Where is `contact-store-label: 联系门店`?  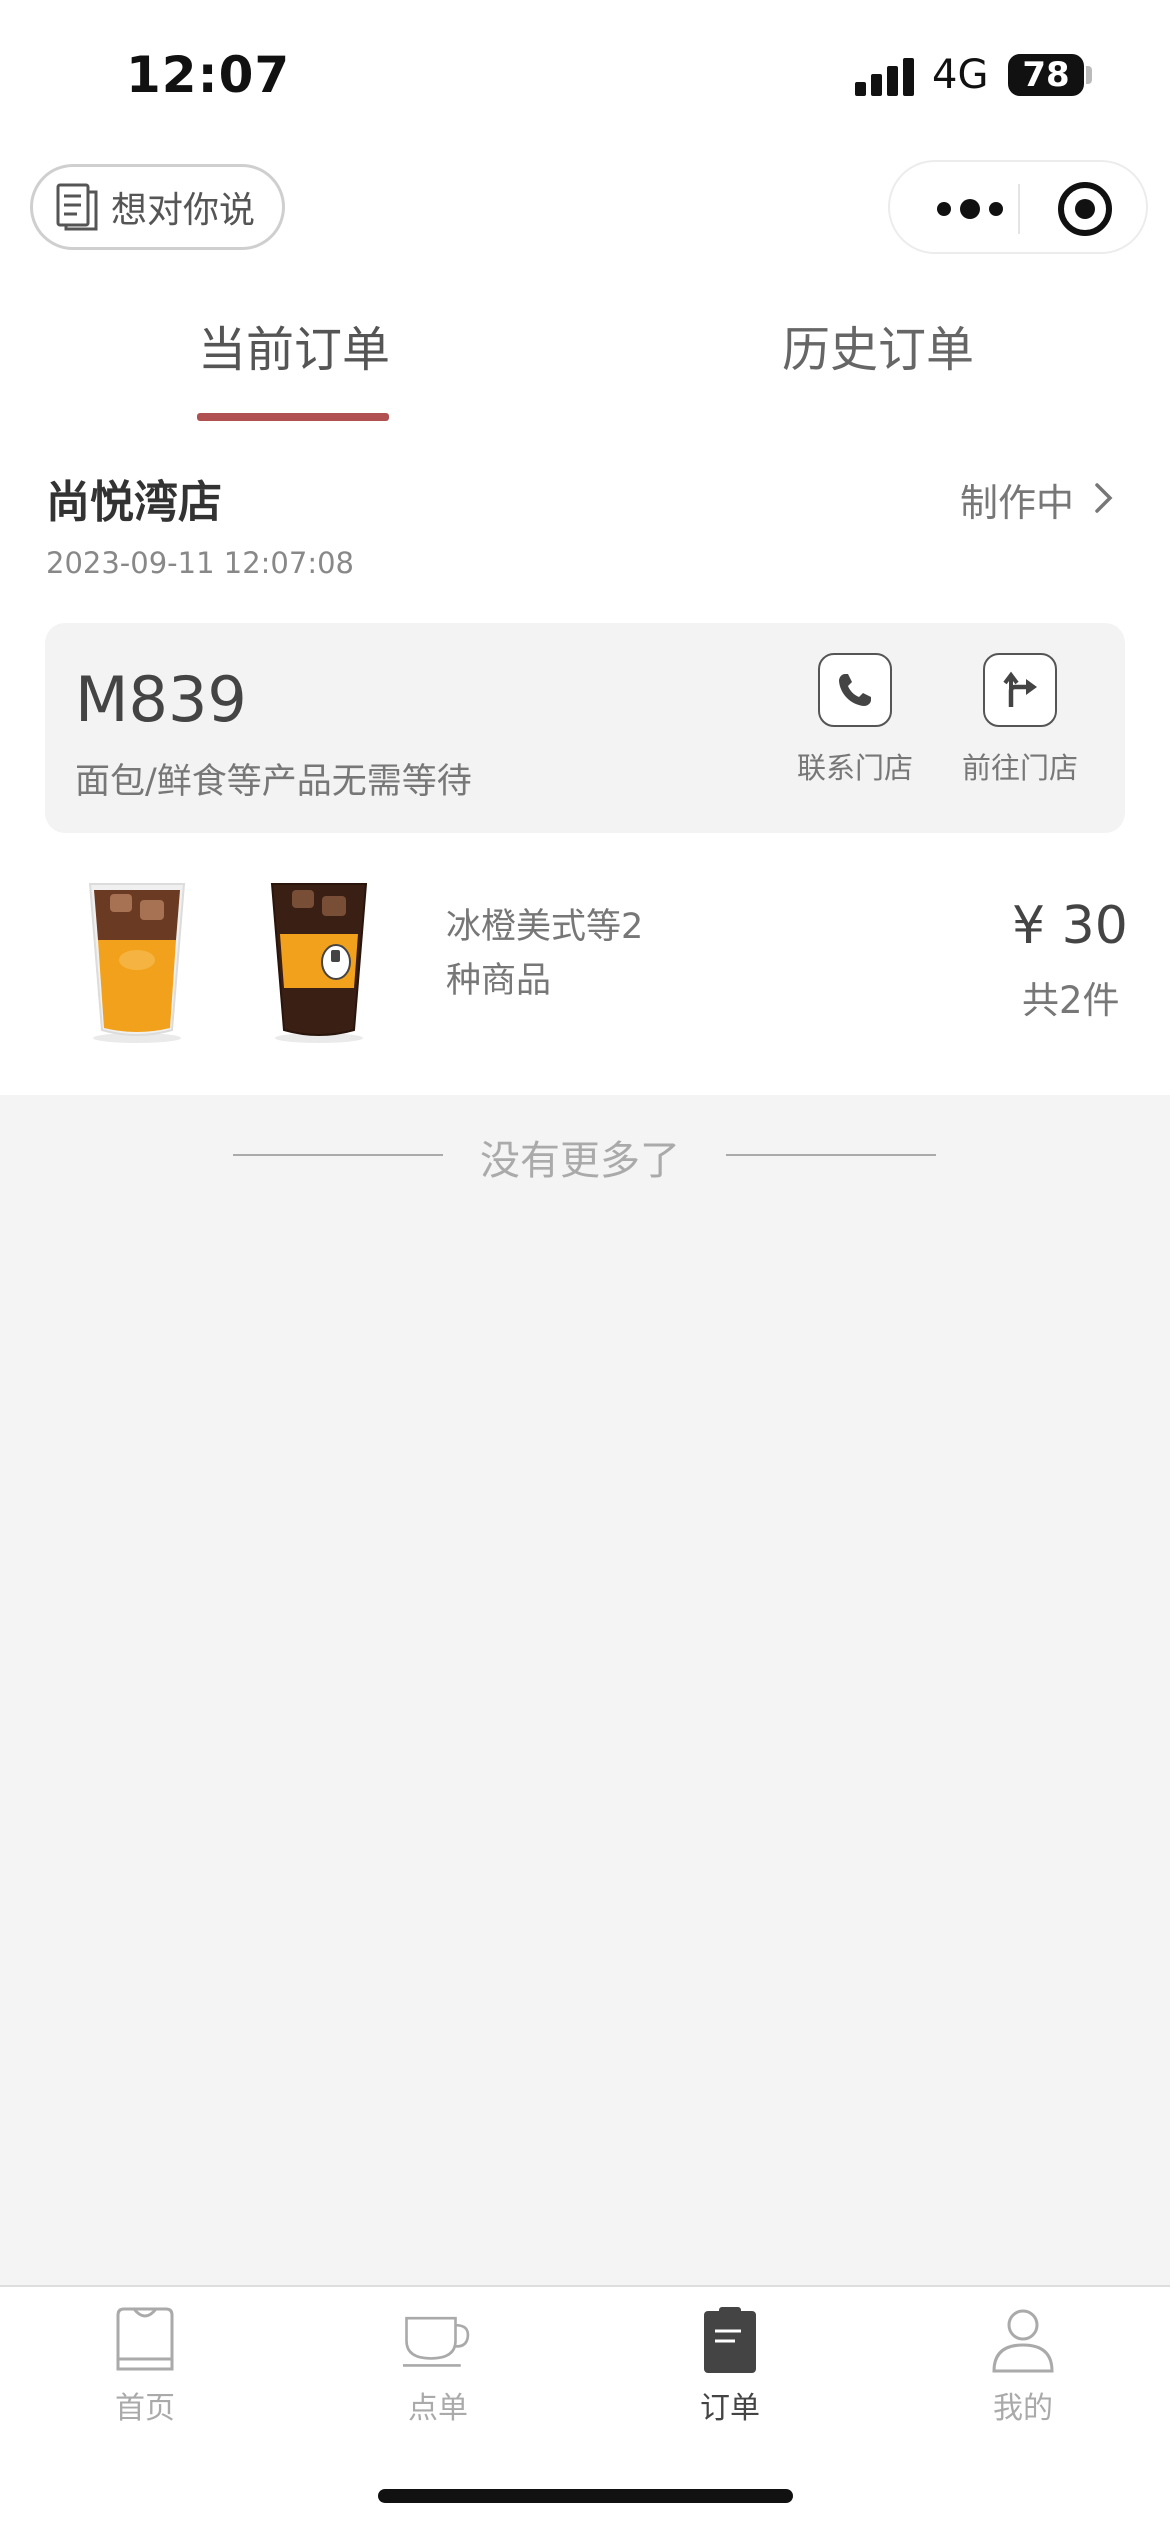
contact-store-label: 联系门店 is located at coordinates (854, 768).